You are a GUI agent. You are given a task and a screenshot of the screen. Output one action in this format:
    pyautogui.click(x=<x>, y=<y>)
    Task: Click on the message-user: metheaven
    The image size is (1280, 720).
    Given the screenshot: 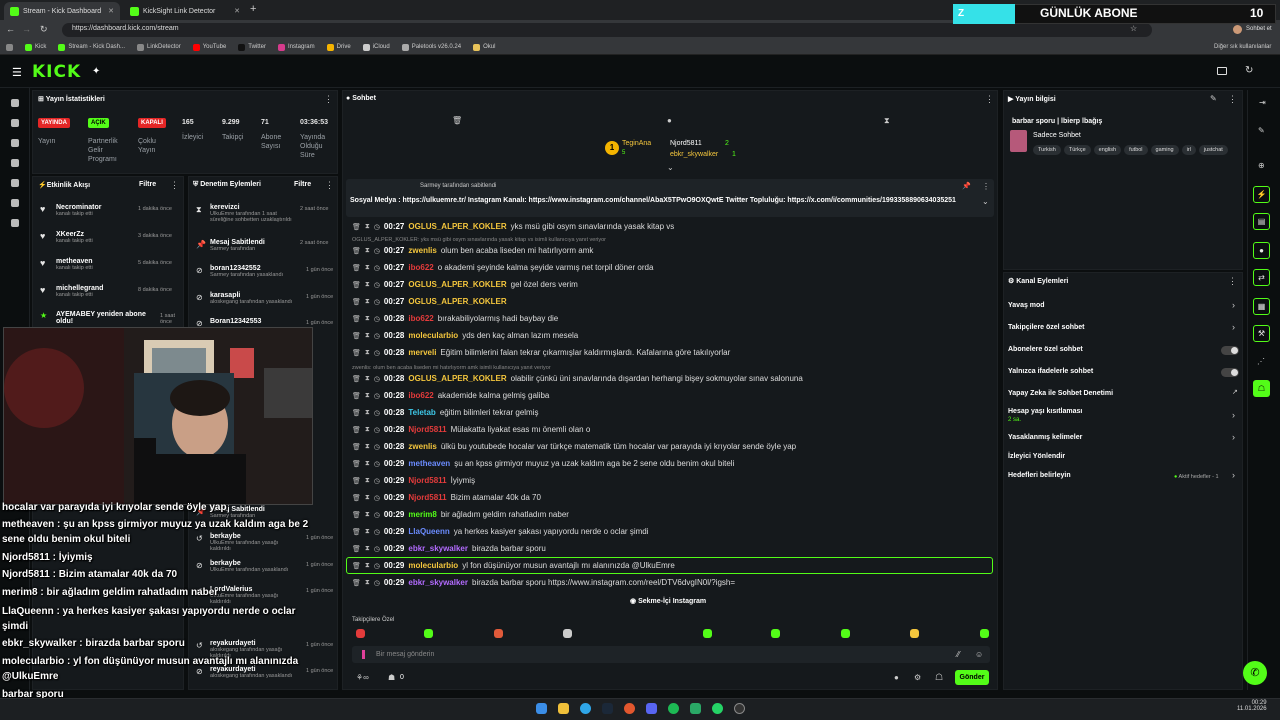 What is the action you would take?
    pyautogui.click(x=429, y=463)
    